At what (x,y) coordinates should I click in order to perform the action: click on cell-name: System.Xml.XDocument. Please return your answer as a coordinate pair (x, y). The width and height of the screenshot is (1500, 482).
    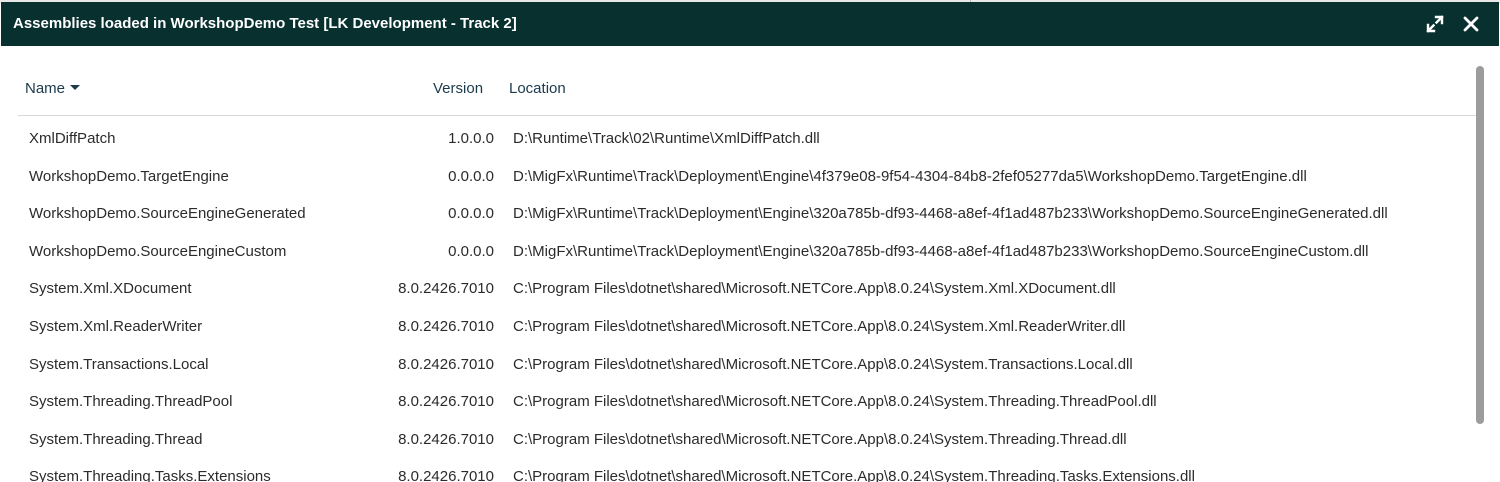
    Looking at the image, I should click on (110, 289).